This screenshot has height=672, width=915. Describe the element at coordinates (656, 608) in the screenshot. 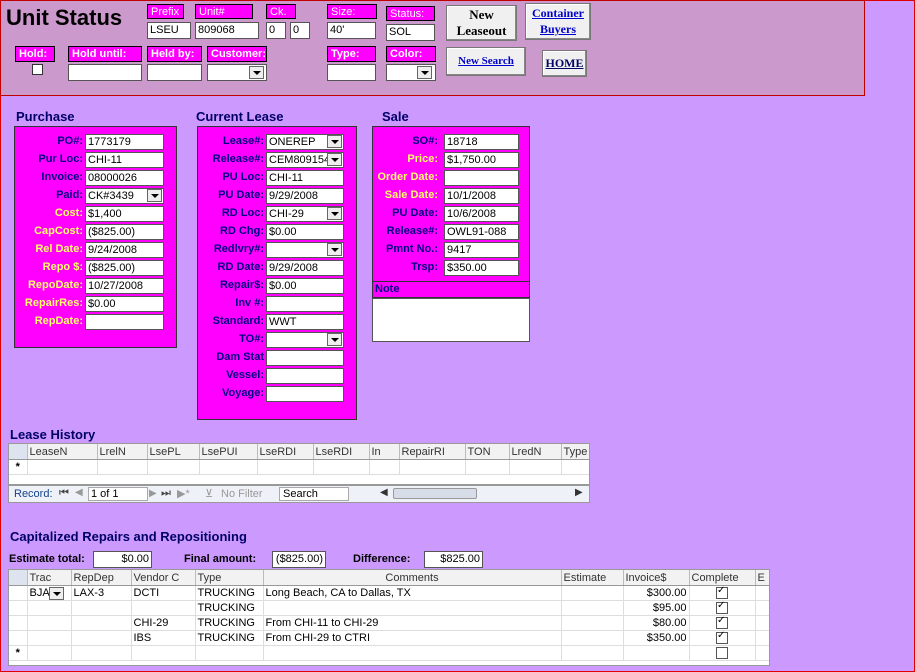

I see `cell-invoice: $95.00` at that location.